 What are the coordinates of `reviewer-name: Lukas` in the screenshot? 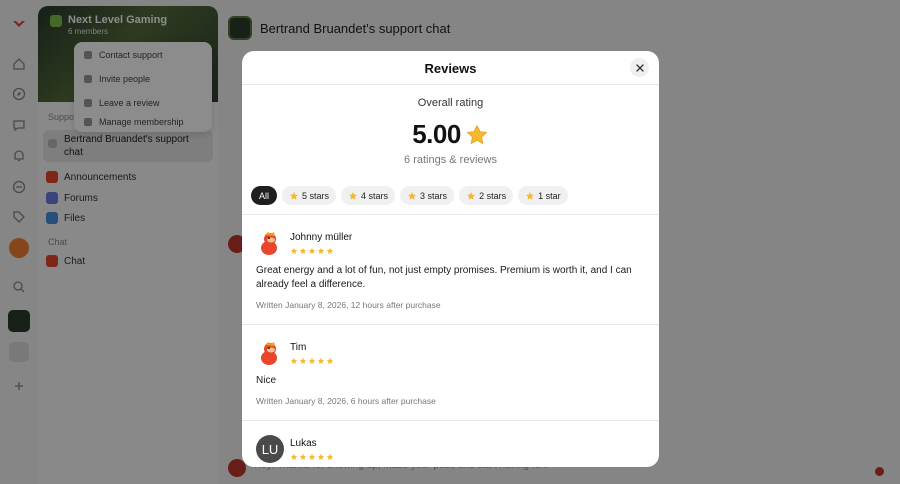 It's located at (303, 443).